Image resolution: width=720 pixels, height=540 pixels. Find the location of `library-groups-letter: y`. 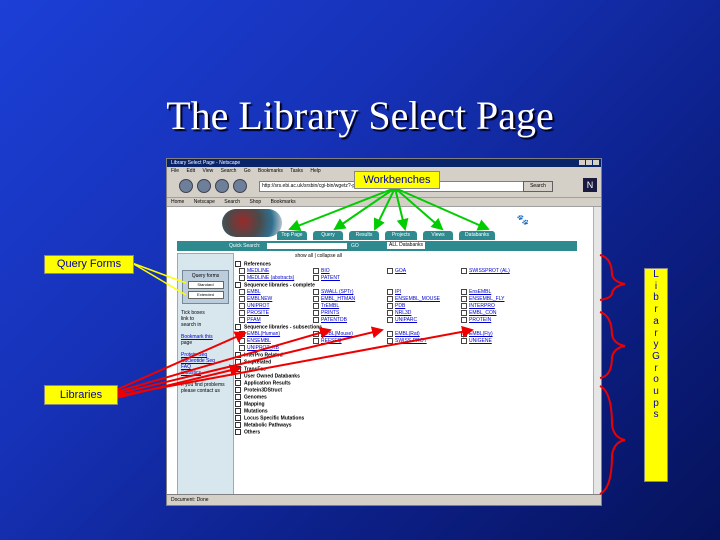

library-groups-letter: y is located at coordinates (656, 345).